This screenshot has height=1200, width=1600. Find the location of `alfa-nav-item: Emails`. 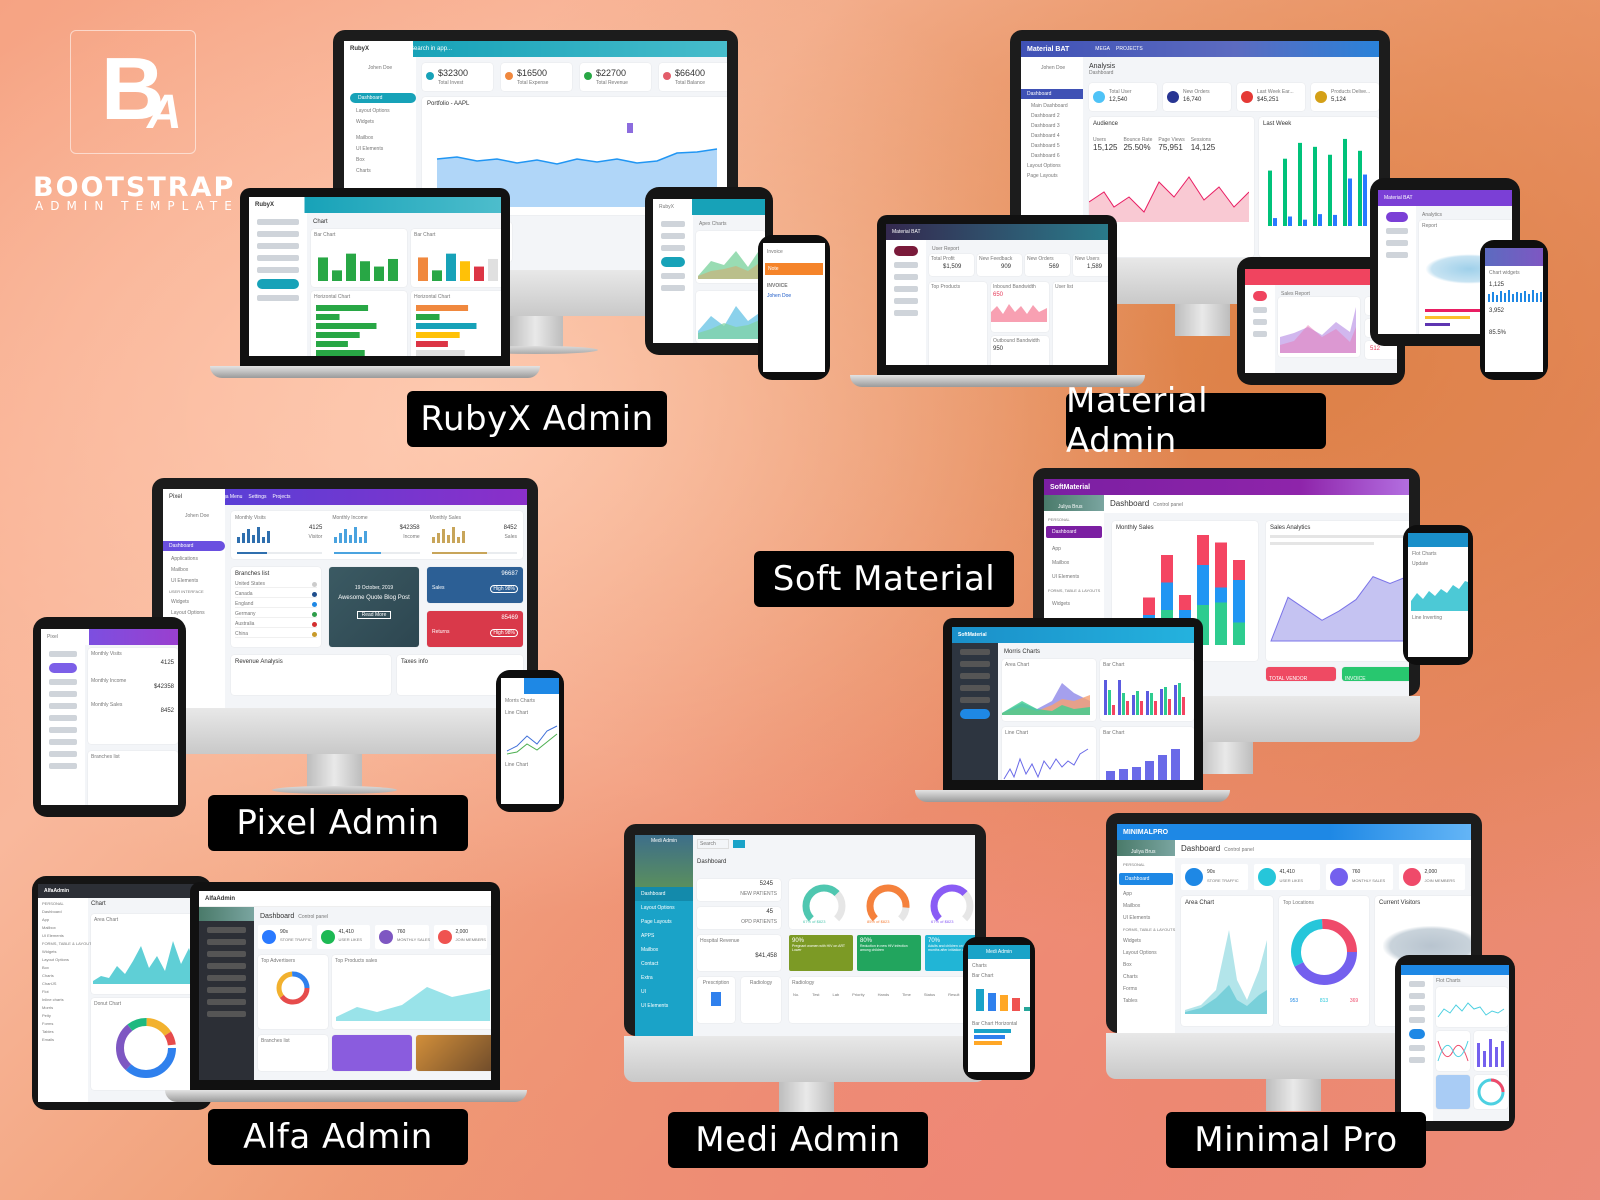

alfa-nav-item: Emails is located at coordinates (63, 1039).